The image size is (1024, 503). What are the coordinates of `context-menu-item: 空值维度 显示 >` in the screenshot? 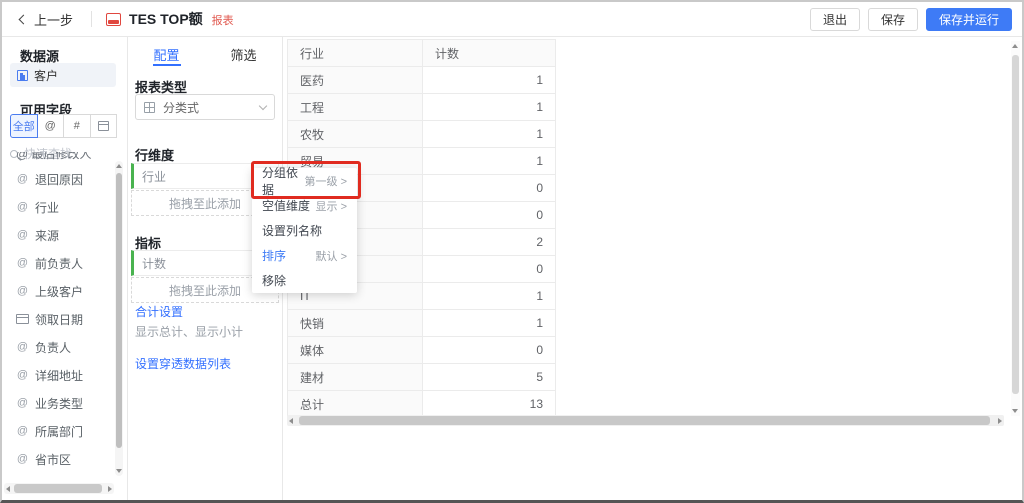 It's located at (304, 205).